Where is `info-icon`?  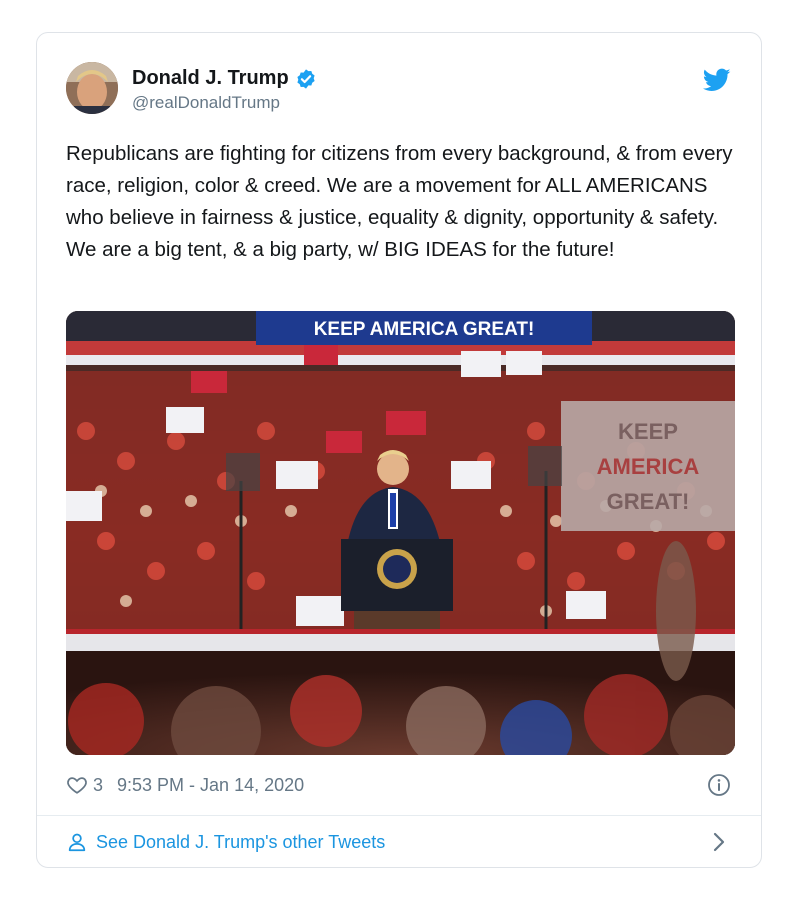 info-icon is located at coordinates (719, 785).